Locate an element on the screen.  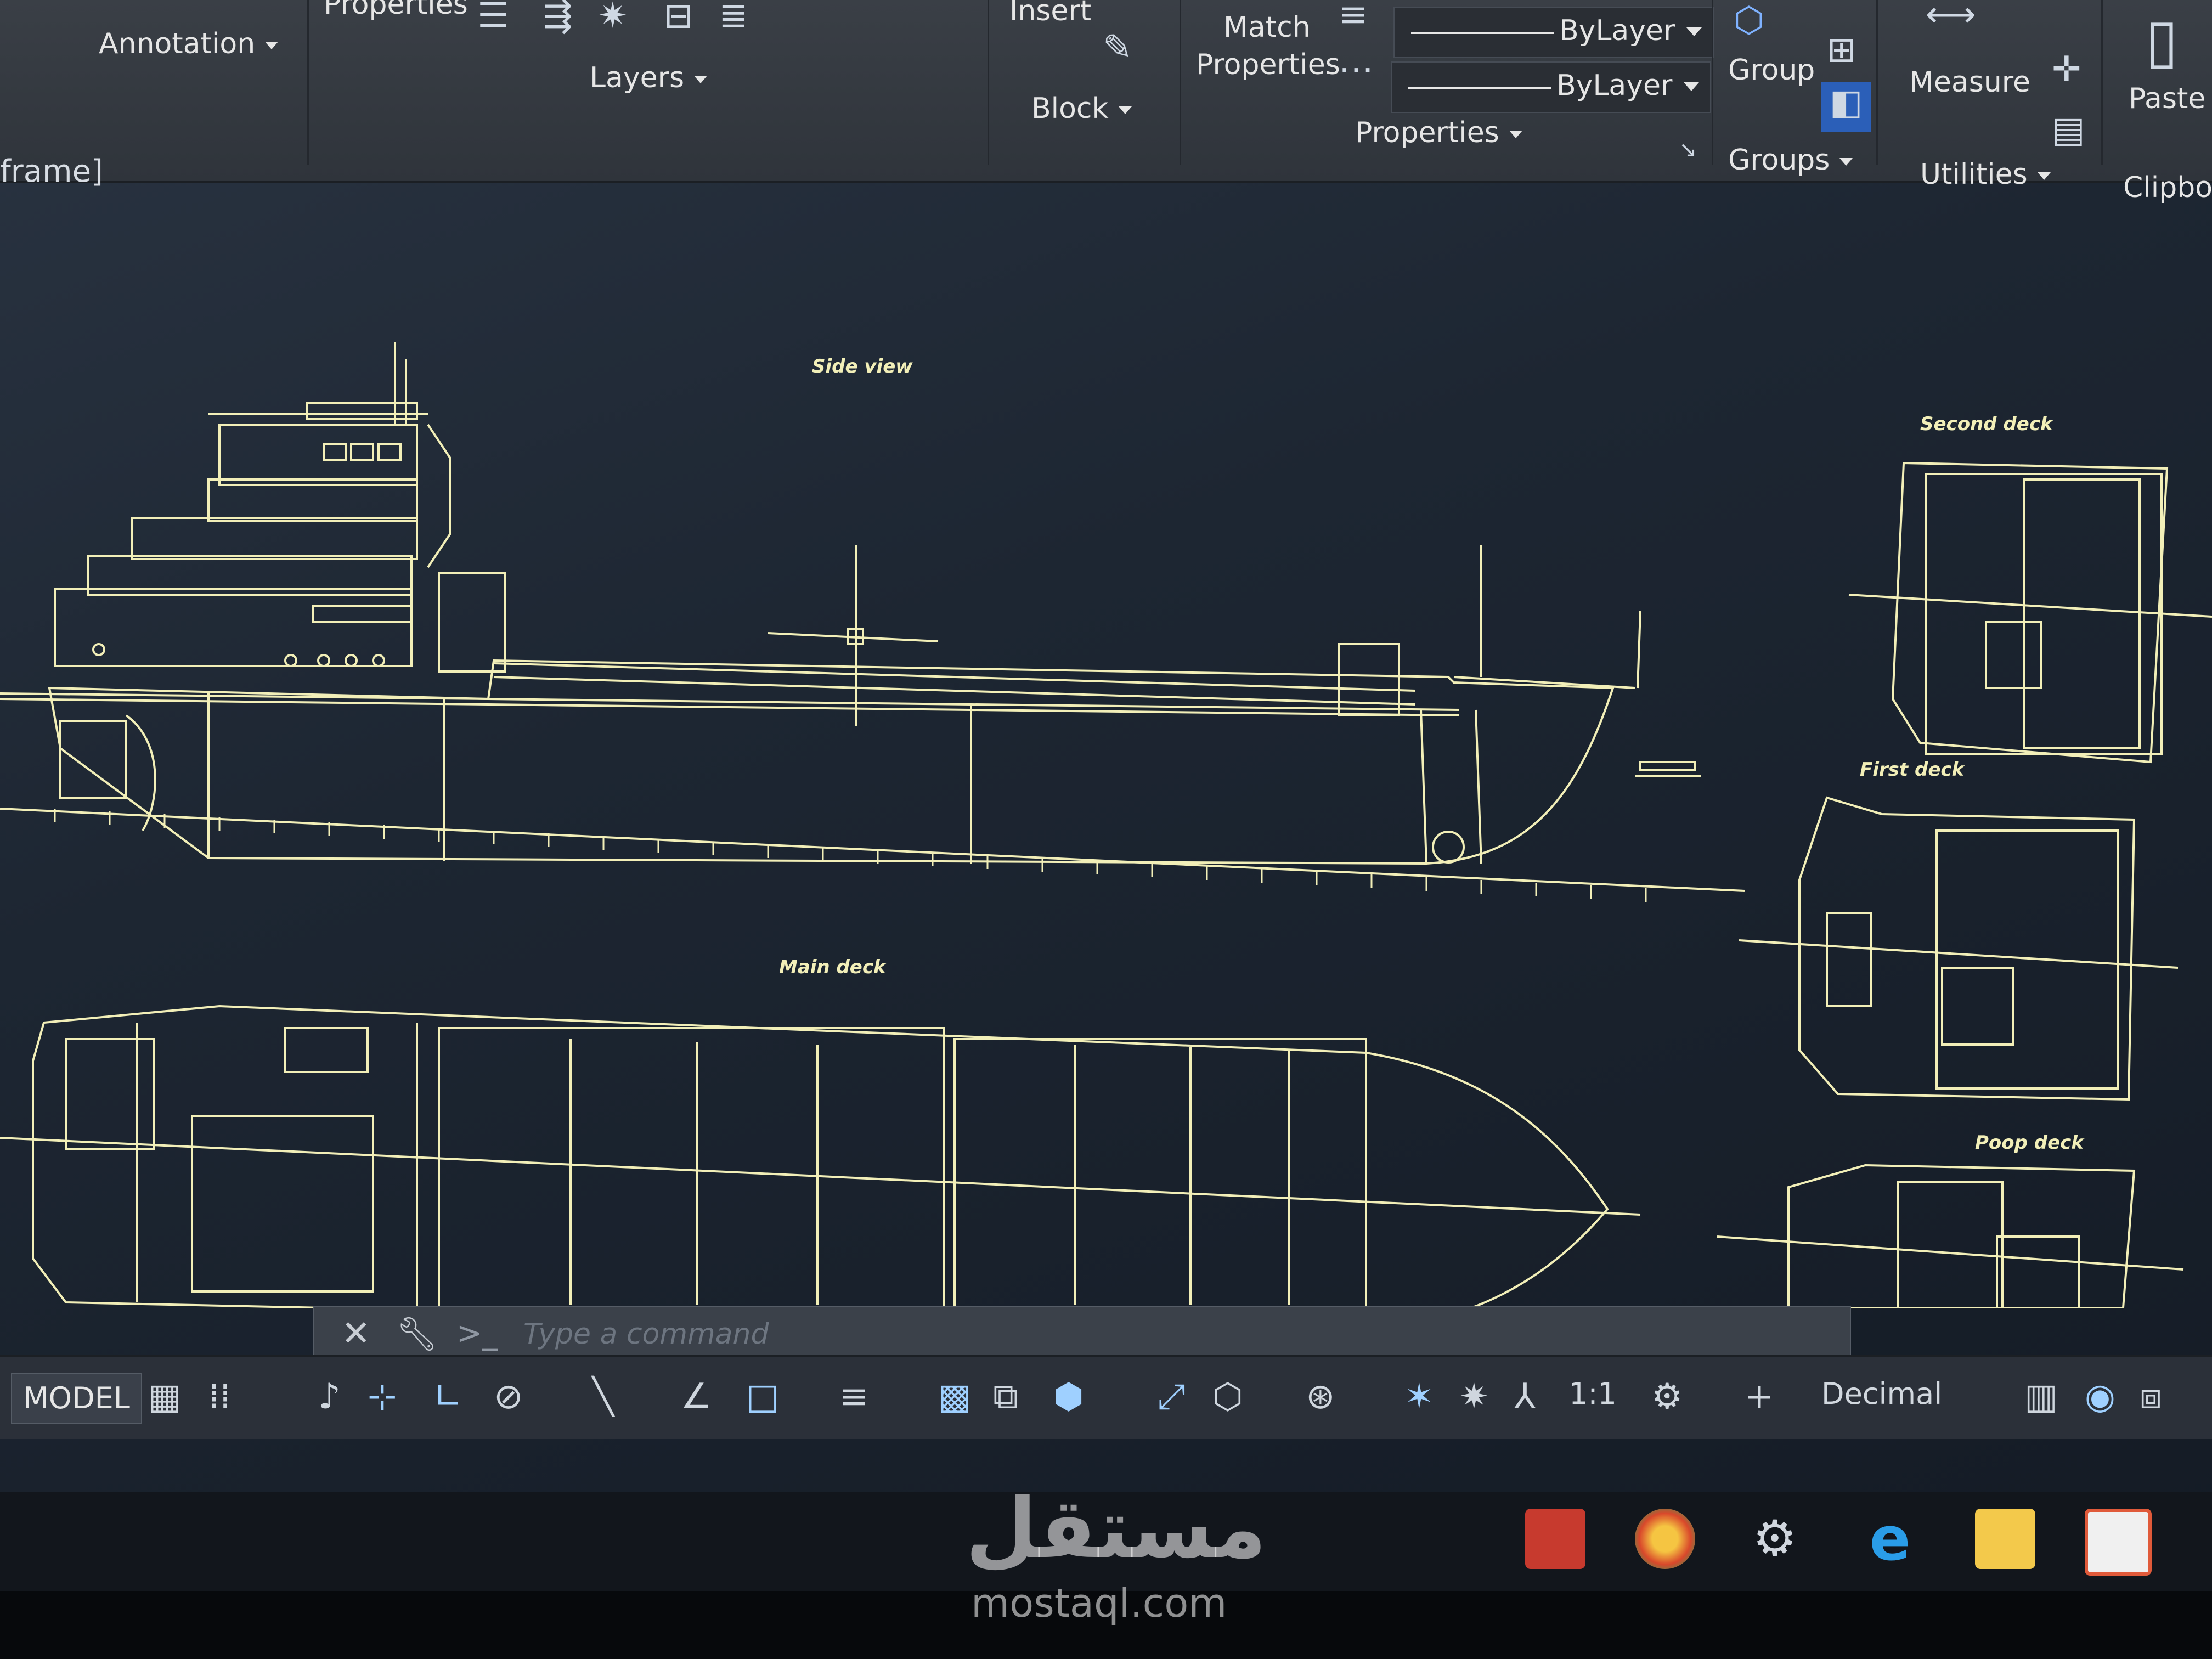
model-space-button: MODEL is located at coordinates (76, 1398).